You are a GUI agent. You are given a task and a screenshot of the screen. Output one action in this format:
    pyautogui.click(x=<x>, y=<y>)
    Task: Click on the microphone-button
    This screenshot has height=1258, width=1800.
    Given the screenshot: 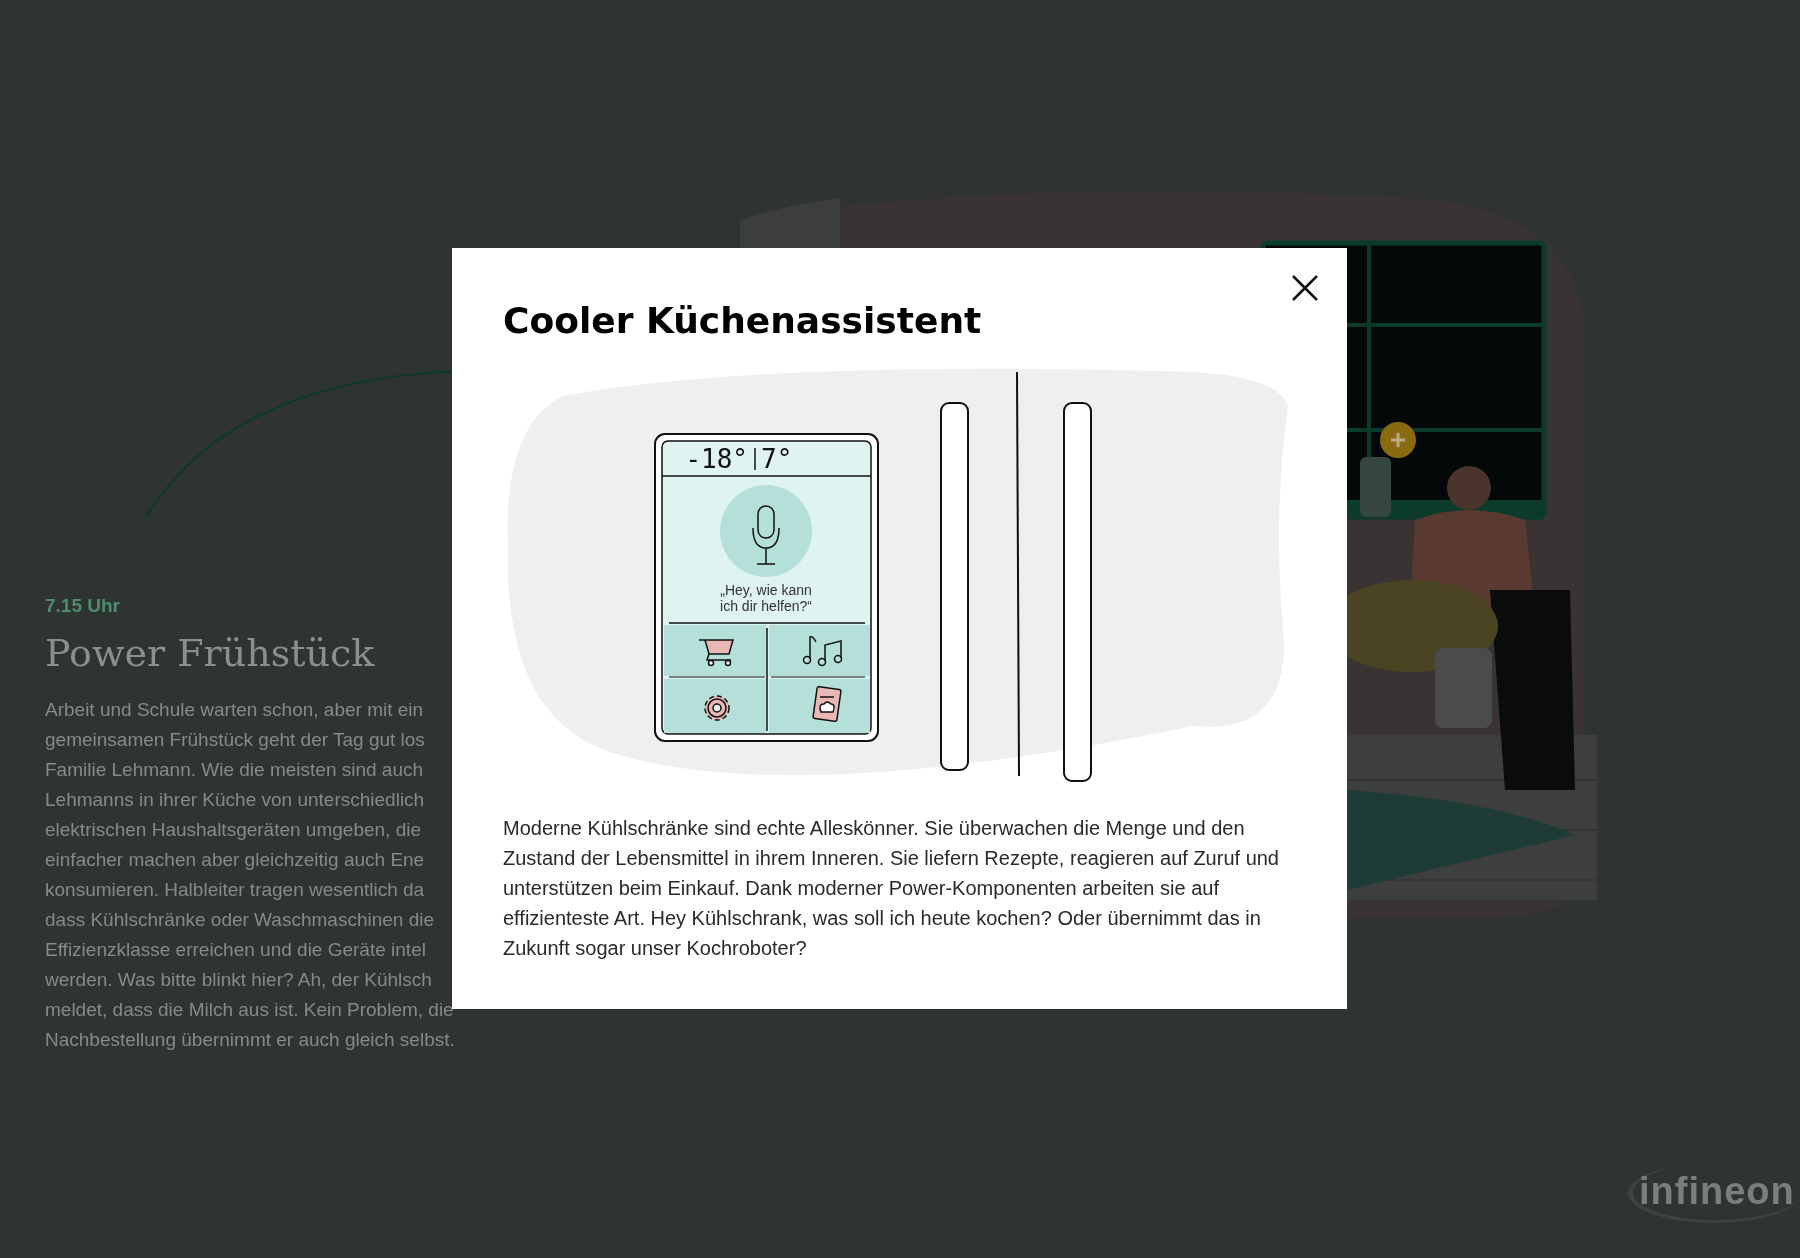 What is the action you would take?
    pyautogui.click(x=766, y=531)
    